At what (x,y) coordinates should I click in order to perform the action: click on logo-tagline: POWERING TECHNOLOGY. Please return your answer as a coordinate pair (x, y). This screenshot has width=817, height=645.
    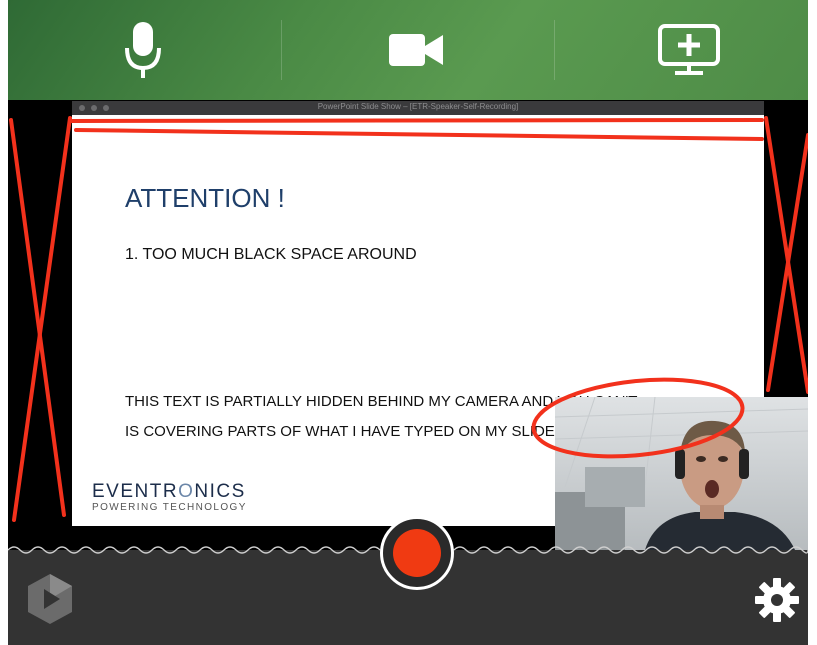
    Looking at the image, I should click on (169, 507).